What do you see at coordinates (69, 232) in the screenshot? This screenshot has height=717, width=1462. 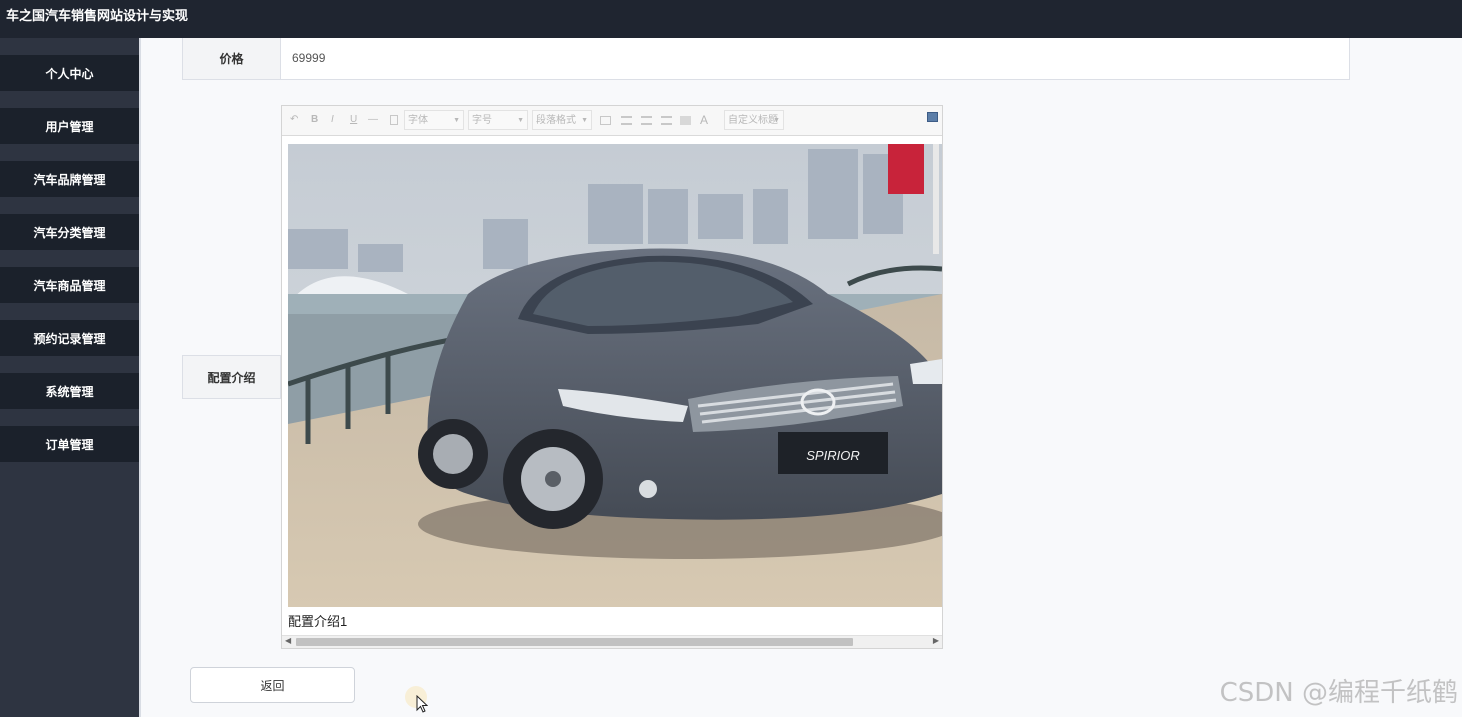 I see `sidebar-item-car-category-management: 汽车分类管理` at bounding box center [69, 232].